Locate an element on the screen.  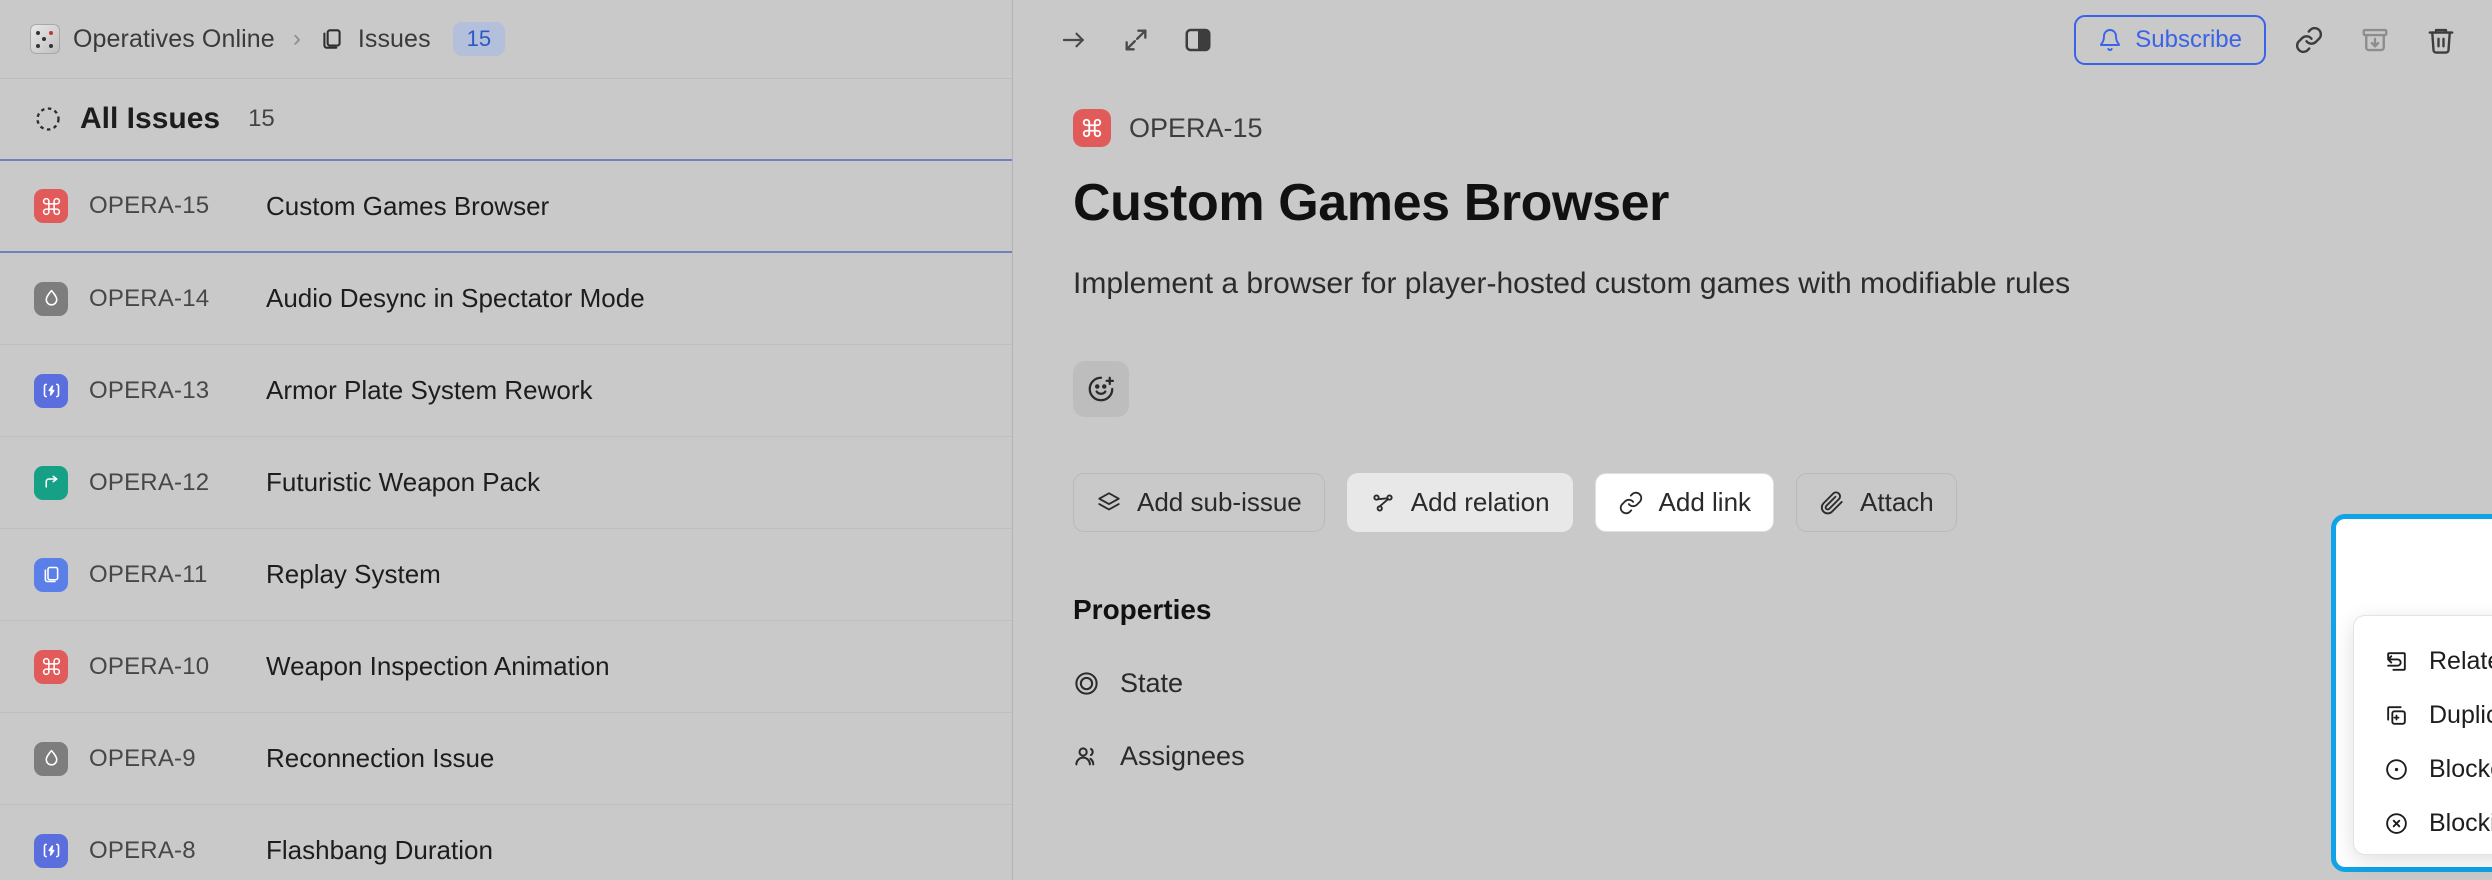
subscribe-label: Subscribe is located at coordinates (2188, 39).